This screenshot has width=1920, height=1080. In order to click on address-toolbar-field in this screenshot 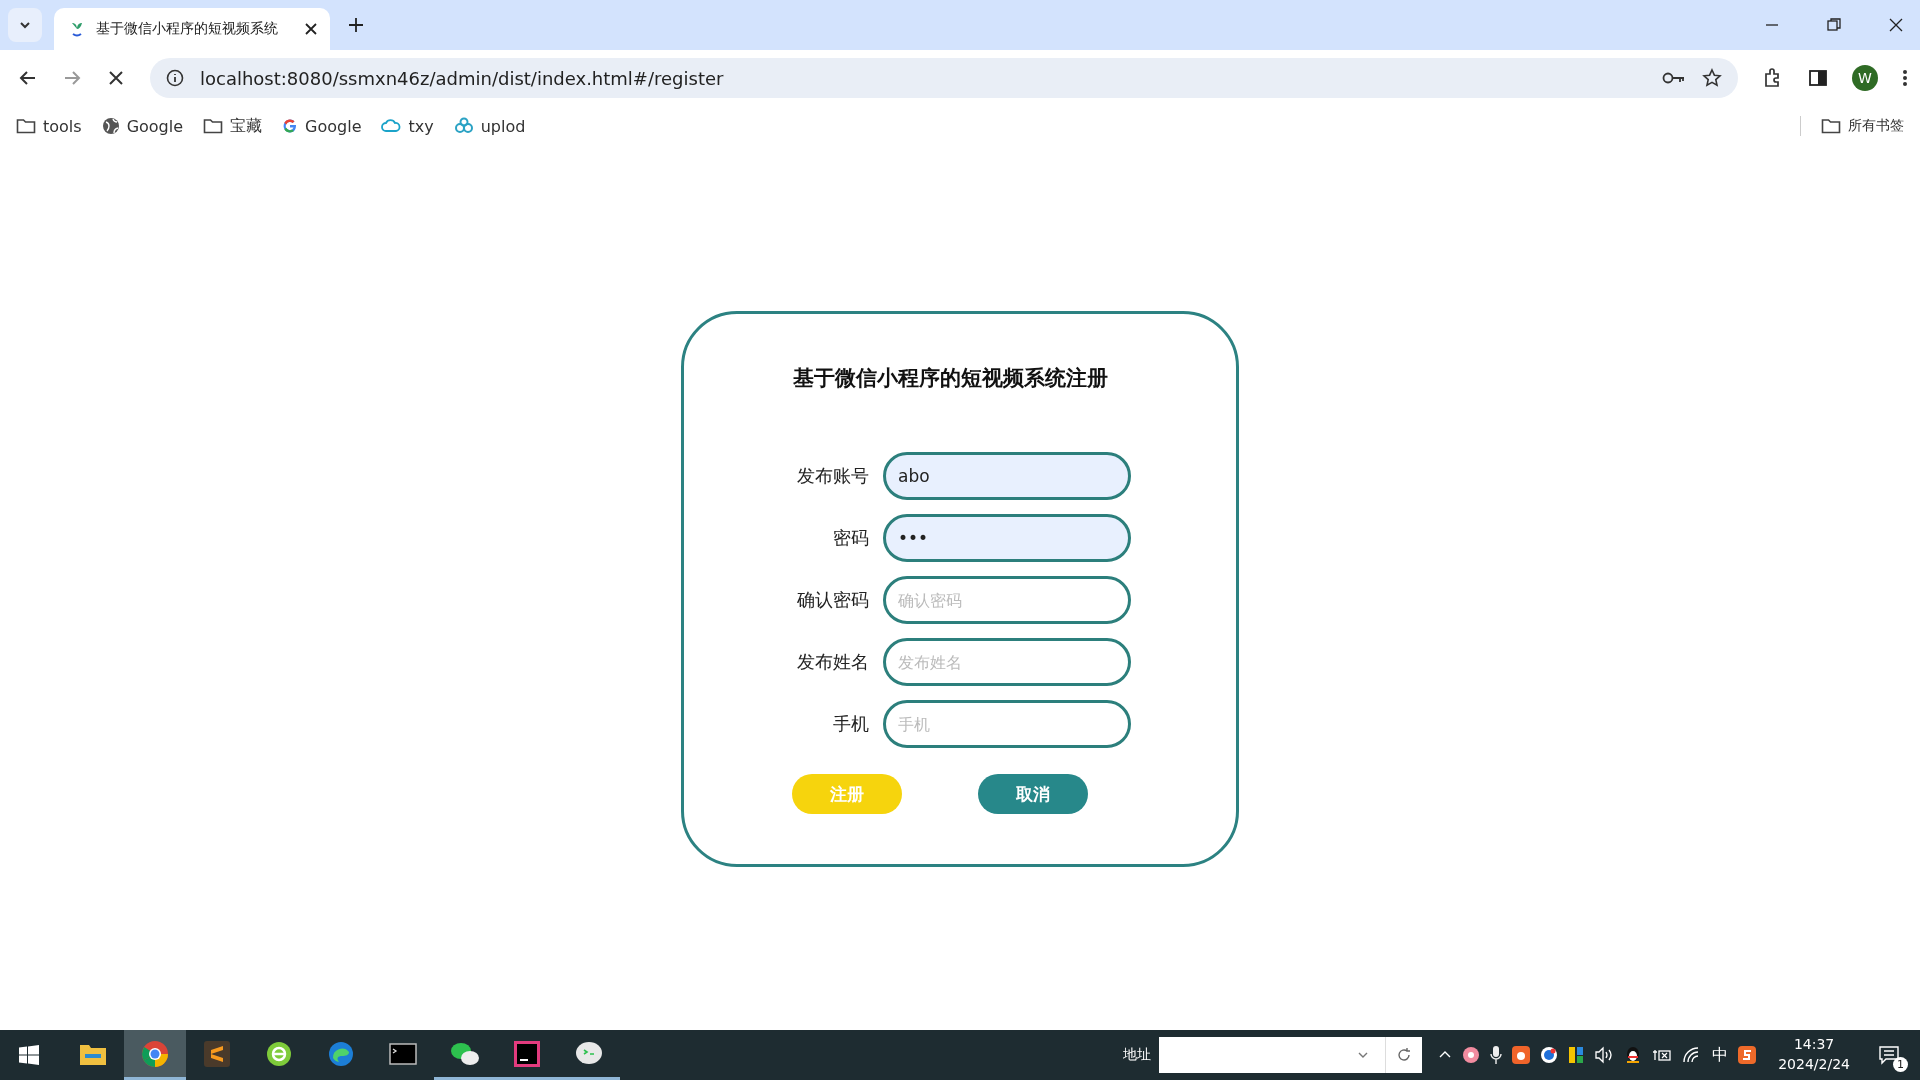, I will do `click(1272, 1055)`.